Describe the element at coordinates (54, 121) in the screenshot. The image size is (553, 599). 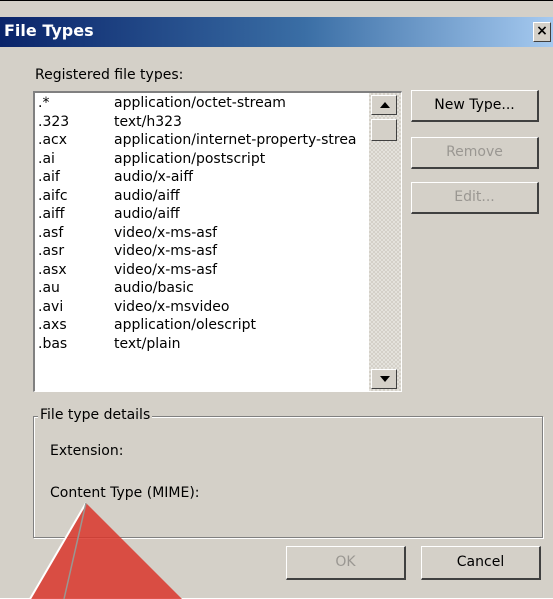
I see `file-extension: .323` at that location.